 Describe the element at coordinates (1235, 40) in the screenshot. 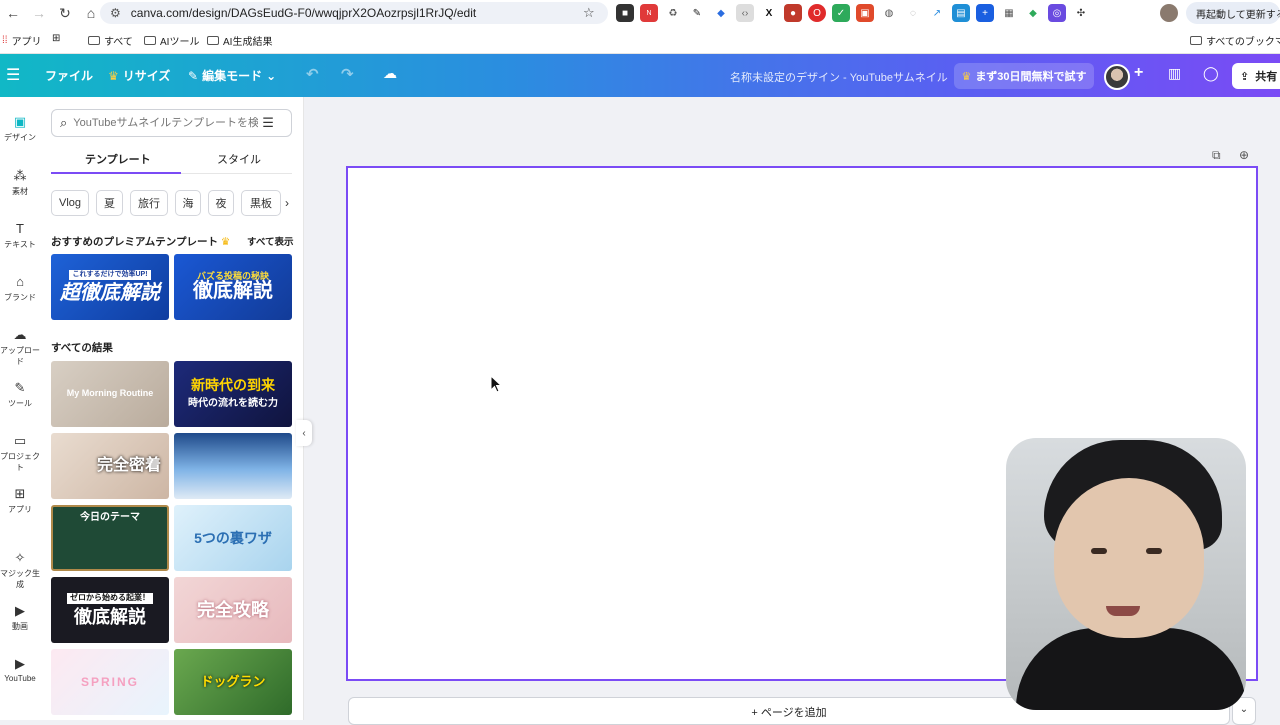

I see `bookmark-all-bookmarks: すべてのブックマーク` at that location.